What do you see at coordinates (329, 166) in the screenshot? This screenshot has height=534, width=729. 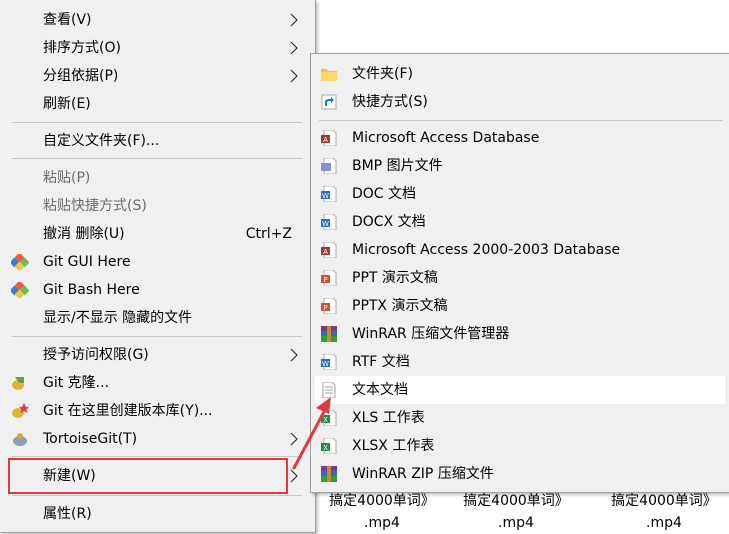 I see `bmp-file-icon` at bounding box center [329, 166].